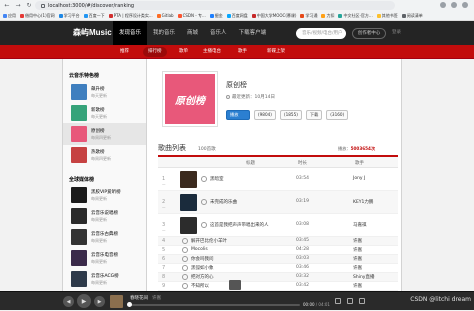 The width and height of the screenshot is (474, 311). What do you see at coordinates (215, 5) in the screenshot?
I see `address-bar: localhost:3000/#/discover/ranking` at bounding box center [215, 5].